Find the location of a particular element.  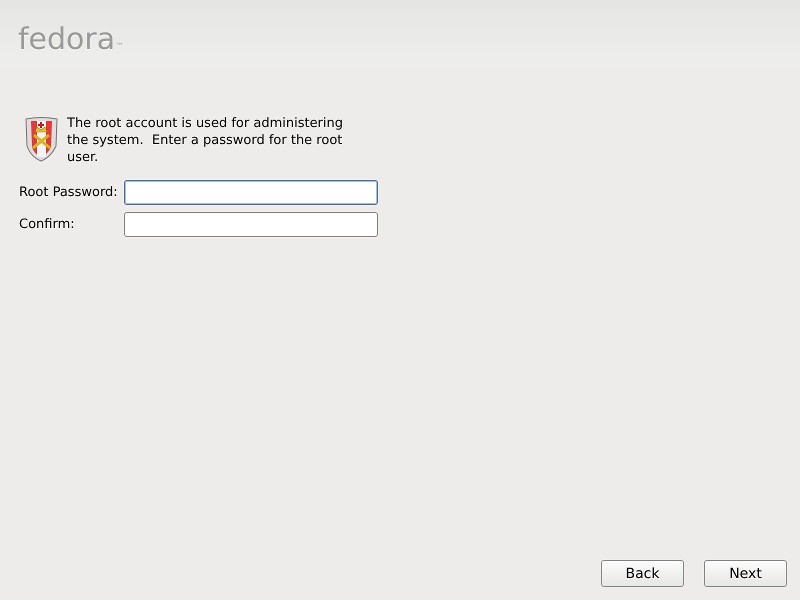

field-label: Root Password: is located at coordinates (69, 192).